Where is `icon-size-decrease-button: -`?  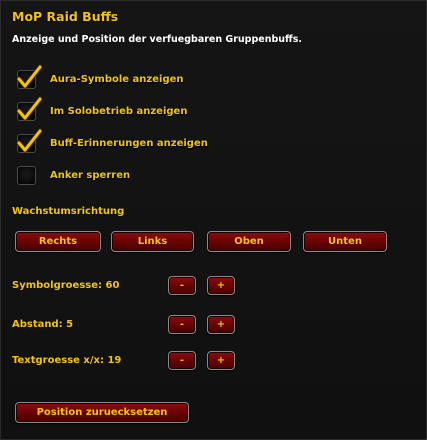 icon-size-decrease-button: - is located at coordinates (182, 285).